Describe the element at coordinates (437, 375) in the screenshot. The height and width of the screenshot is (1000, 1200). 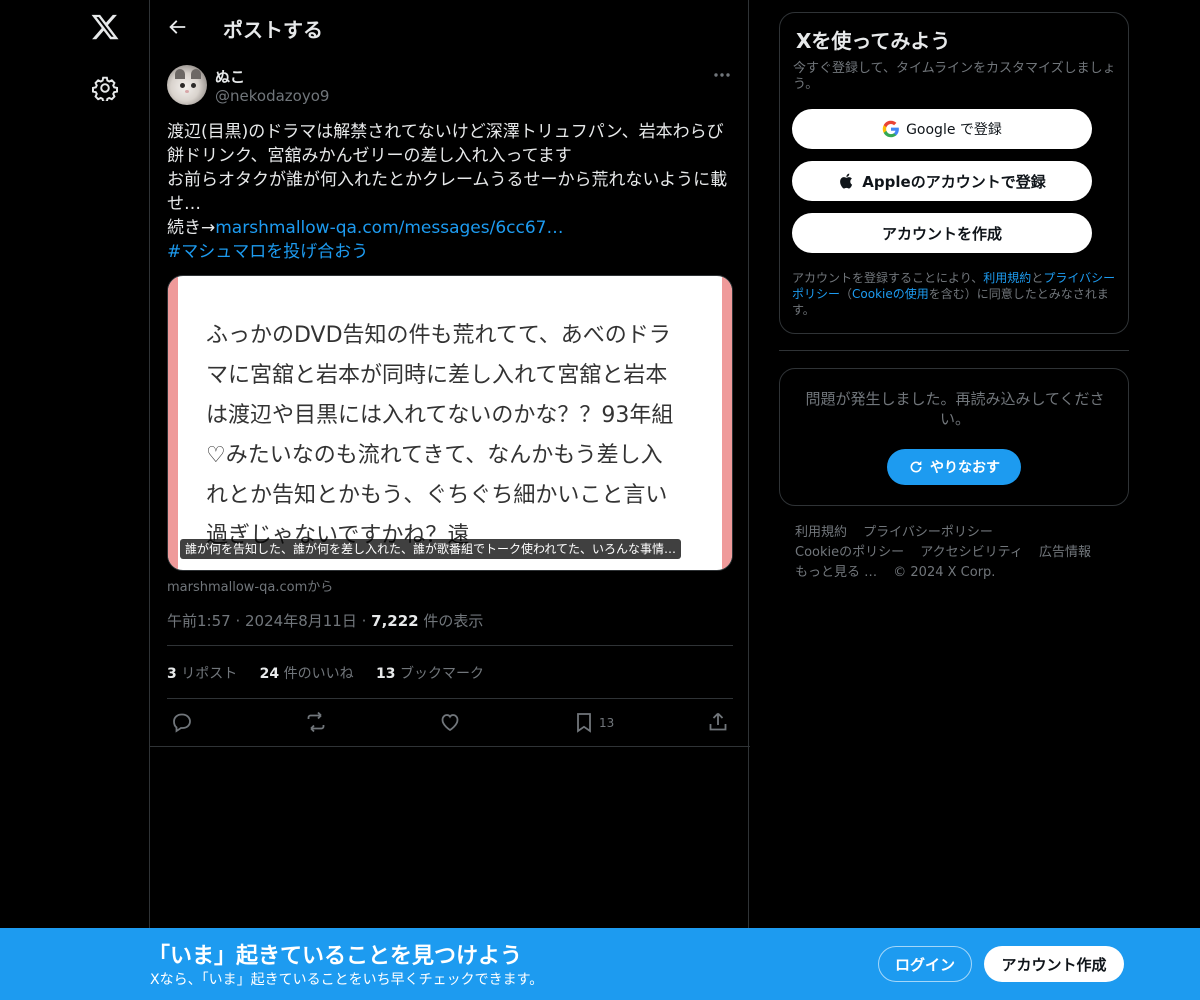
I see `media-text-line: マに宮舘と岩本が同時に差し入れて宮舘と岩本` at that location.